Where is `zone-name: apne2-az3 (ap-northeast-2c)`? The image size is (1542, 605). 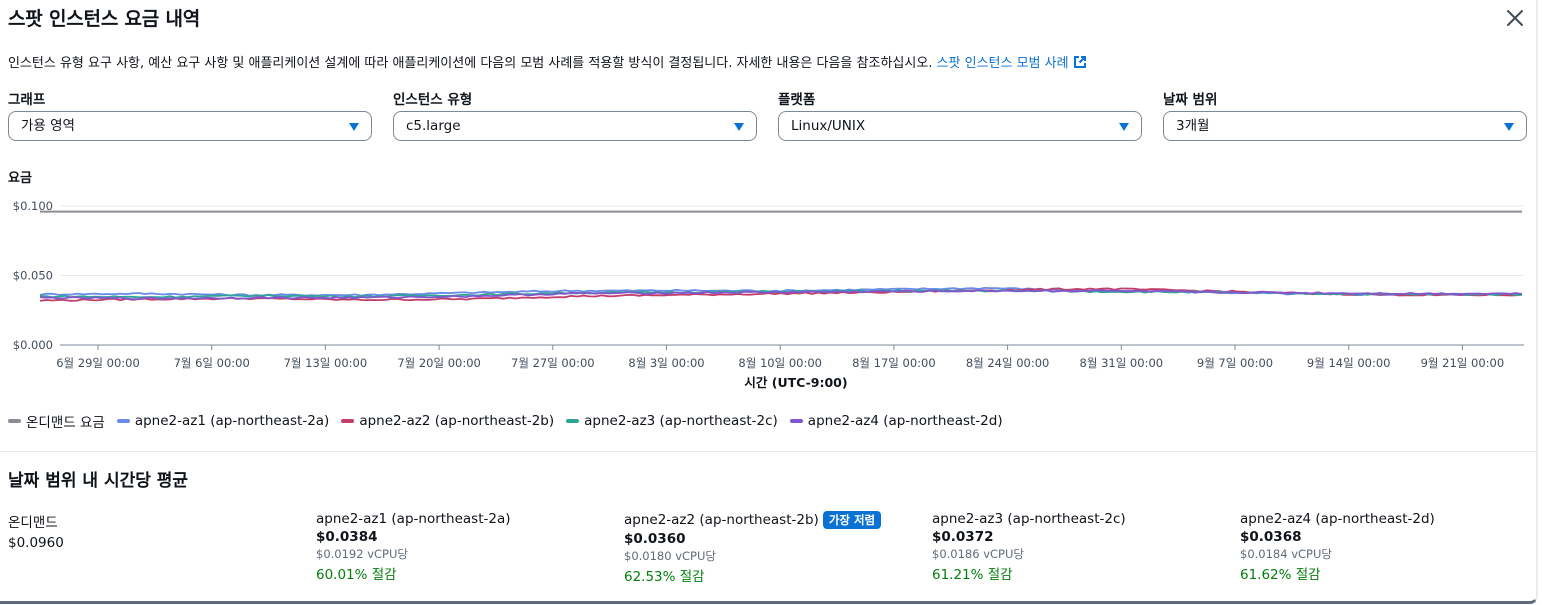 zone-name: apne2-az3 (ap-northeast-2c) is located at coordinates (1029, 519).